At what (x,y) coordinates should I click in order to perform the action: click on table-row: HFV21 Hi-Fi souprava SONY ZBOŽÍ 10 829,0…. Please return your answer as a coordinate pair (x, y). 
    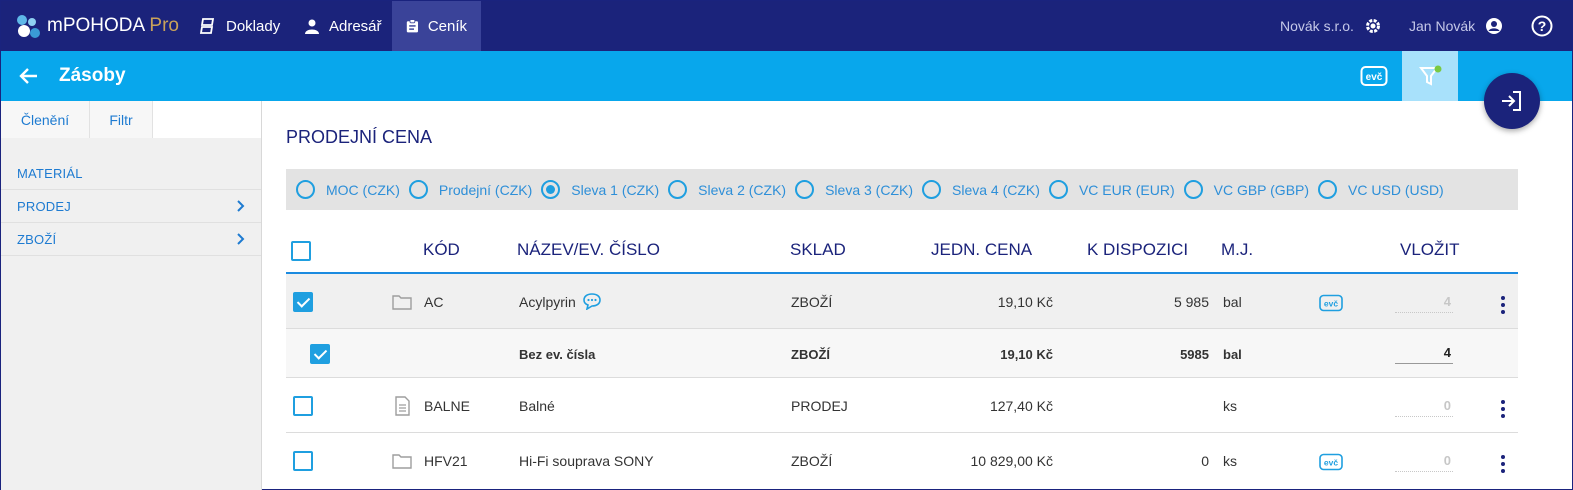
    Looking at the image, I should click on (902, 460).